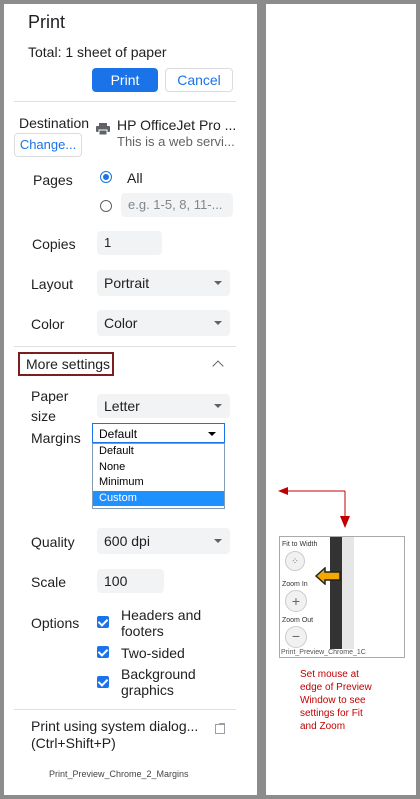 Image resolution: width=420 pixels, height=799 pixels. What do you see at coordinates (323, 726) in the screenshot?
I see `note-line-5: and Zoom` at bounding box center [323, 726].